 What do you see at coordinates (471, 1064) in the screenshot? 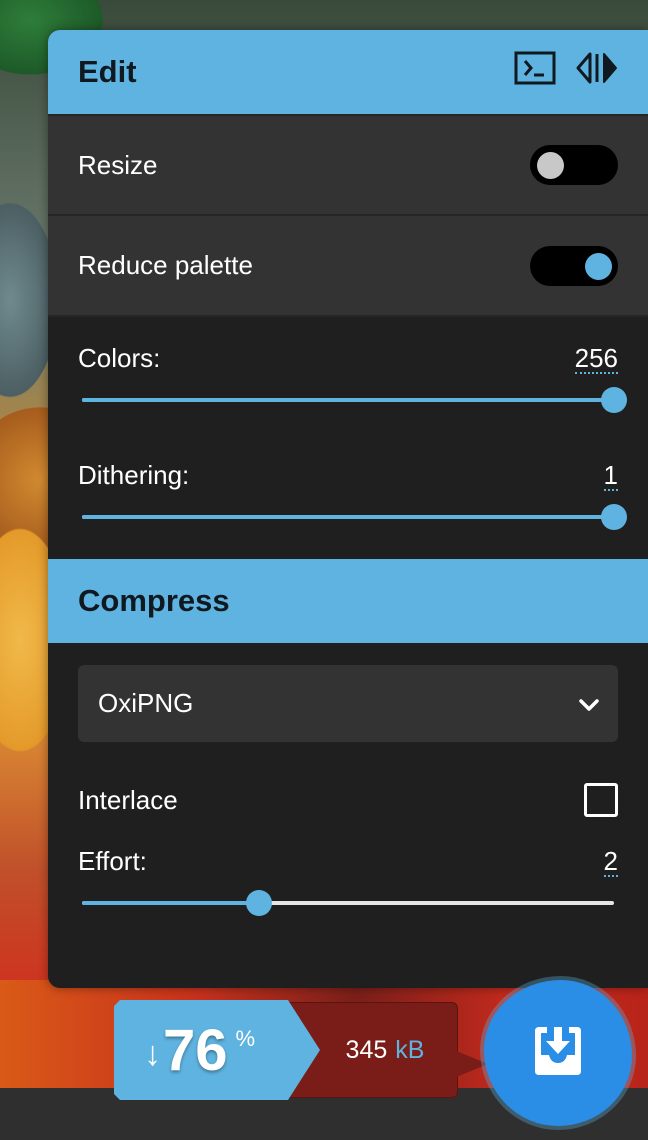
I see `size-pointer` at bounding box center [471, 1064].